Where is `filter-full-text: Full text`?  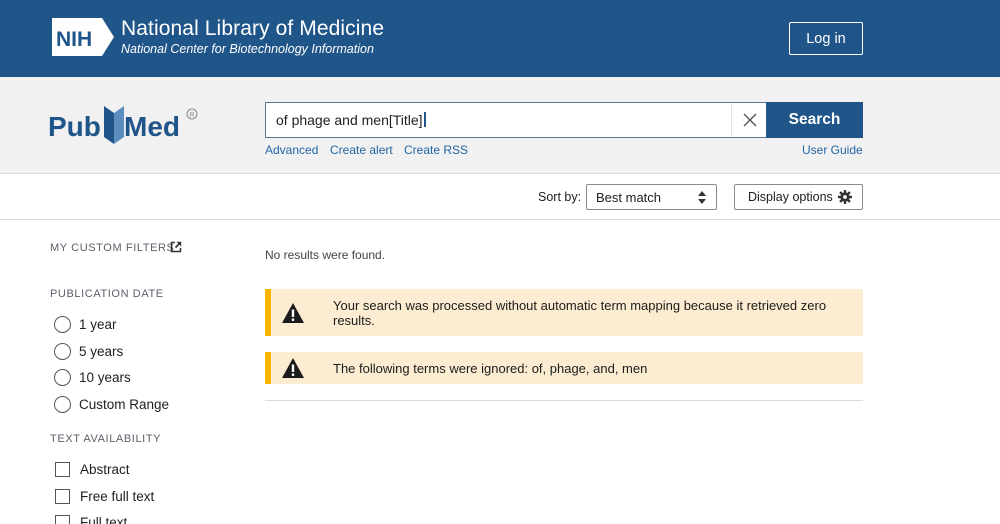
filter-full-text: Full text is located at coordinates (90, 519).